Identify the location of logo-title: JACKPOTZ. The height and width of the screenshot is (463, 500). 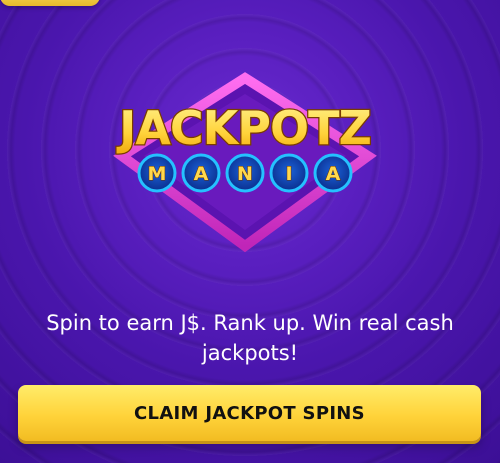
(243, 128).